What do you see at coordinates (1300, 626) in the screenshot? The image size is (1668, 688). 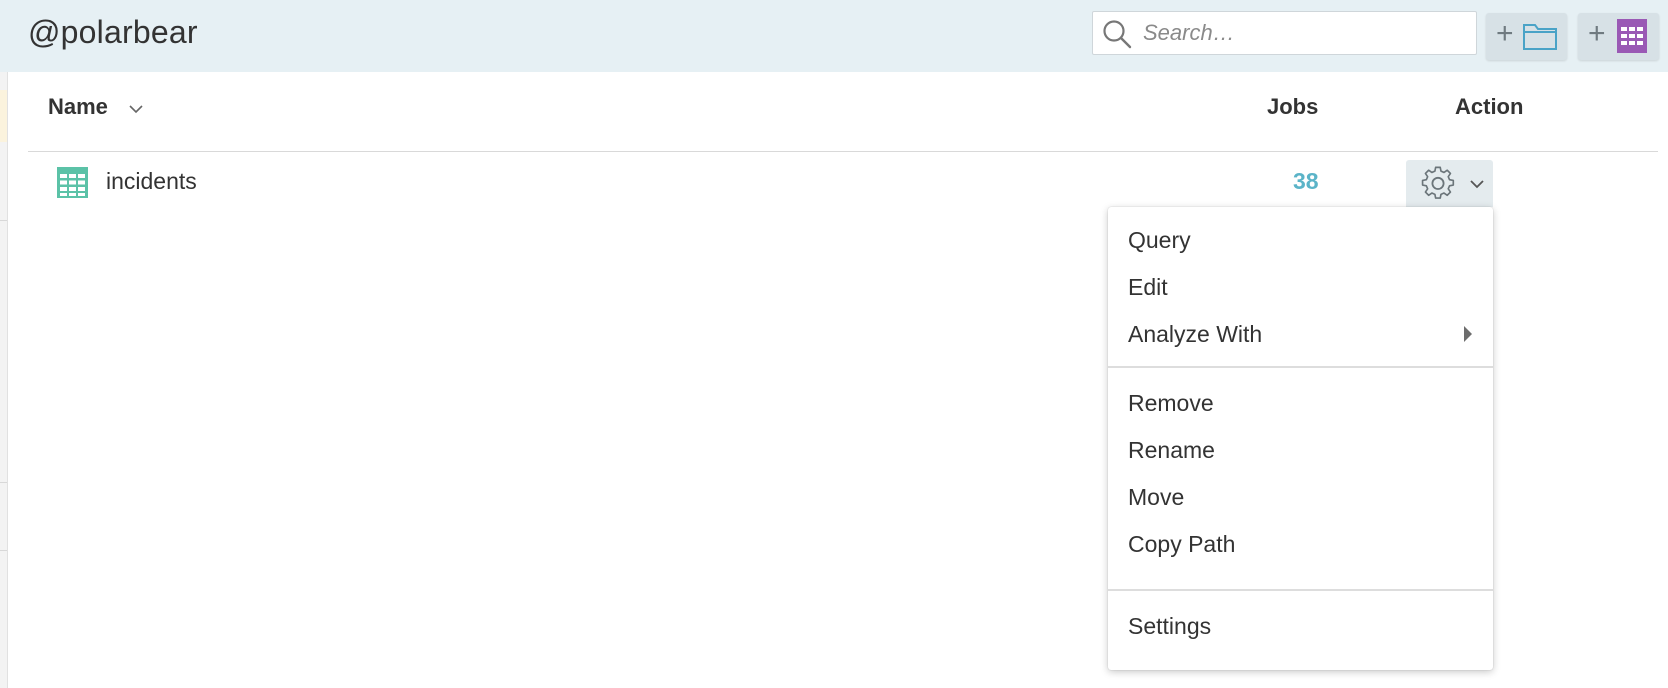 I see `menu-item-settings: Settings` at bounding box center [1300, 626].